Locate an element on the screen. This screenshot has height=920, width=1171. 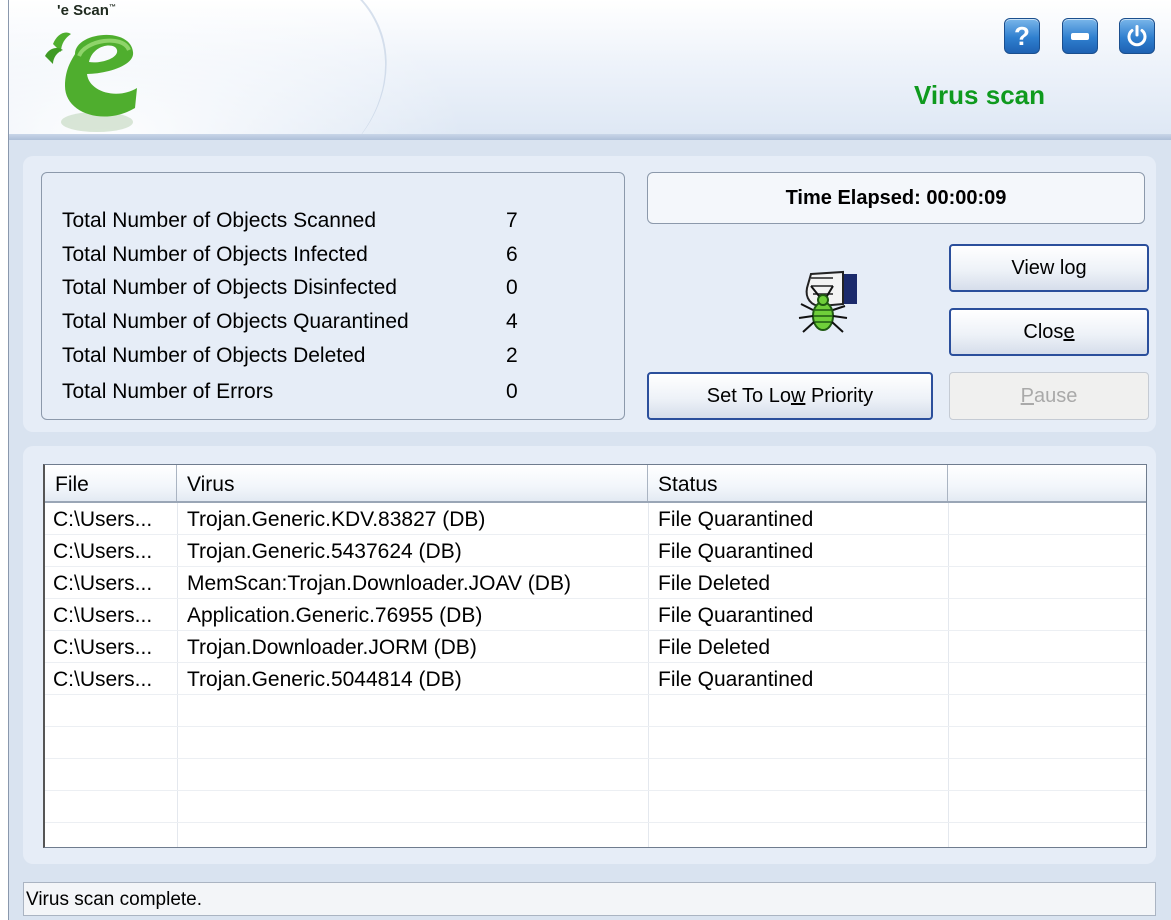
power-icon is located at coordinates (1137, 36).